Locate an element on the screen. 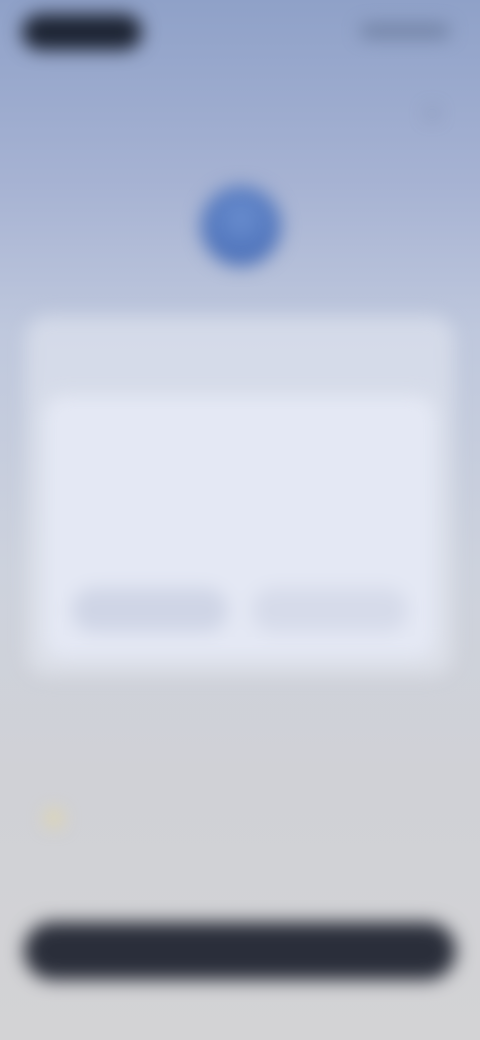  continue-button is located at coordinates (240, 951).